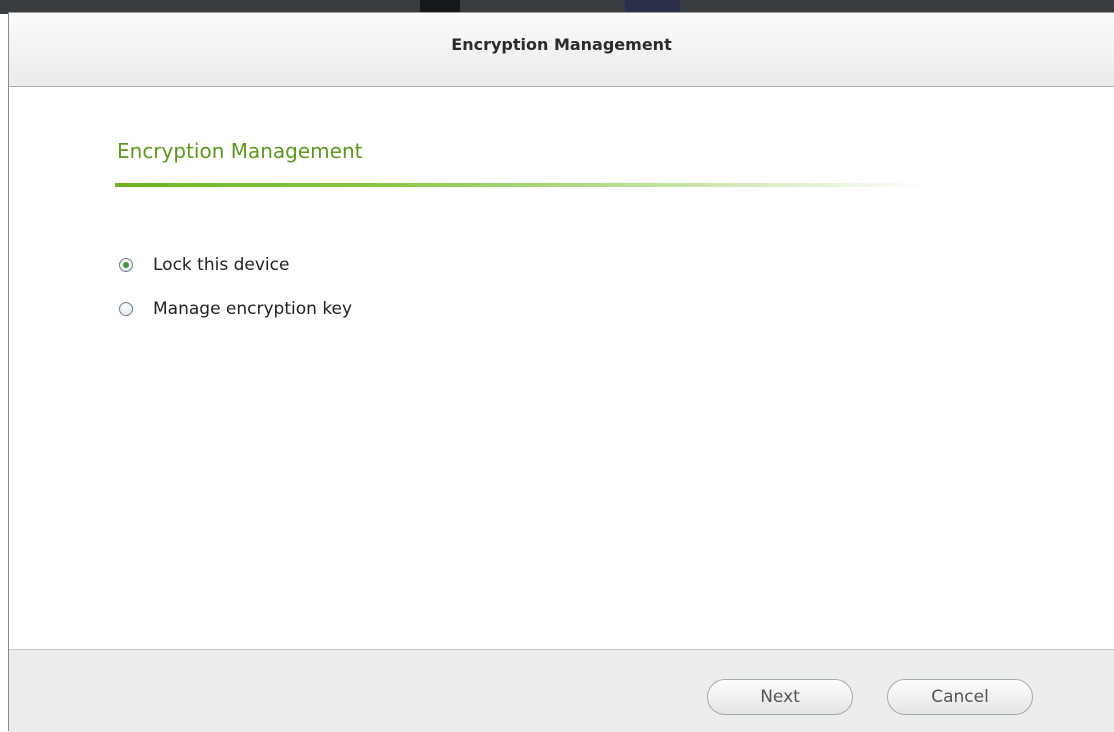  I want to click on option-label-lock-device: Lock this device, so click(221, 265).